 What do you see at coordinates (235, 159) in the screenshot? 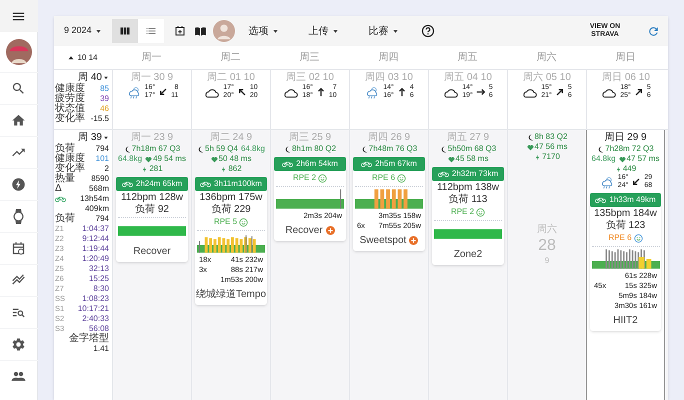
I see `wellness-text: 50 48 ms` at bounding box center [235, 159].